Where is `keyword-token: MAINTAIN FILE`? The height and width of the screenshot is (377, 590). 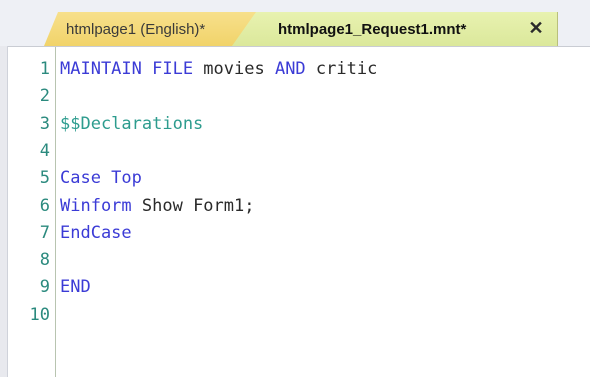 keyword-token: MAINTAIN FILE is located at coordinates (127, 69).